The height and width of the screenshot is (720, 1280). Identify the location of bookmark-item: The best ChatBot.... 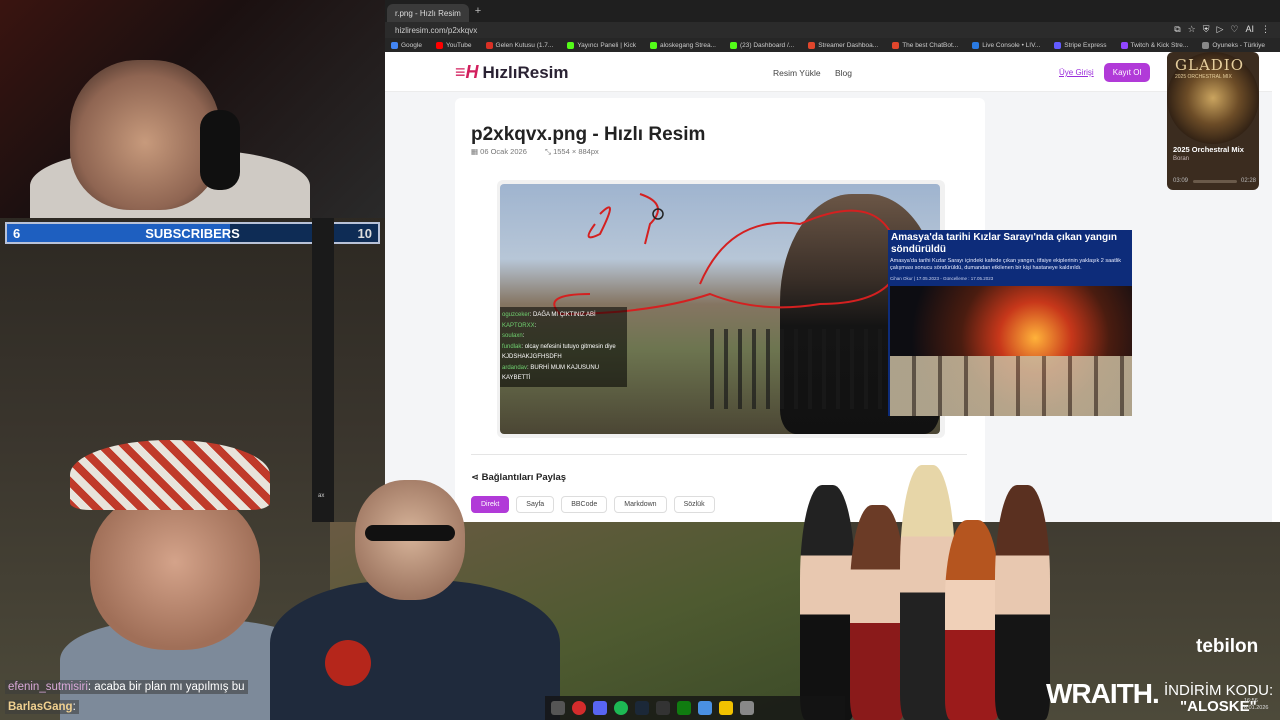
(925, 45).